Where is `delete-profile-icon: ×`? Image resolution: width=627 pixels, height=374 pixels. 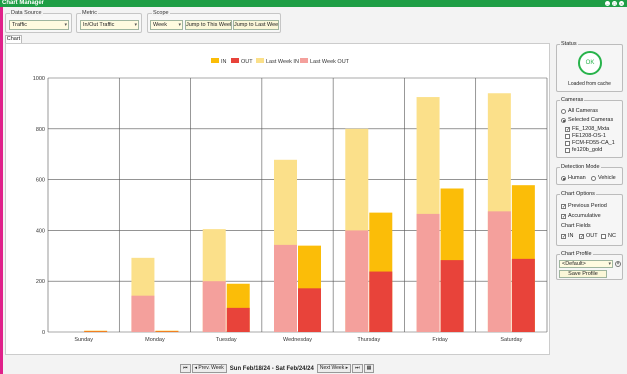
delete-profile-icon: × is located at coordinates (618, 264).